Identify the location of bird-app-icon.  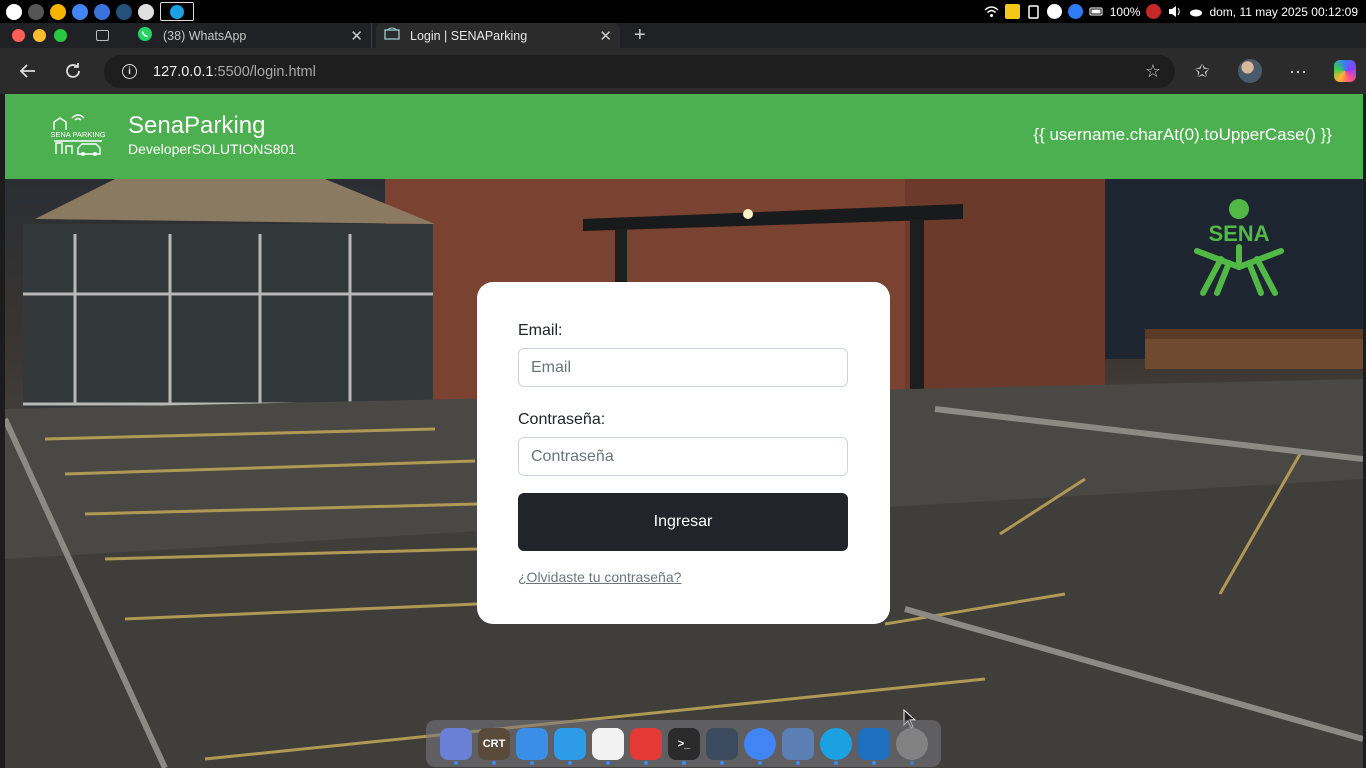
(124, 11).